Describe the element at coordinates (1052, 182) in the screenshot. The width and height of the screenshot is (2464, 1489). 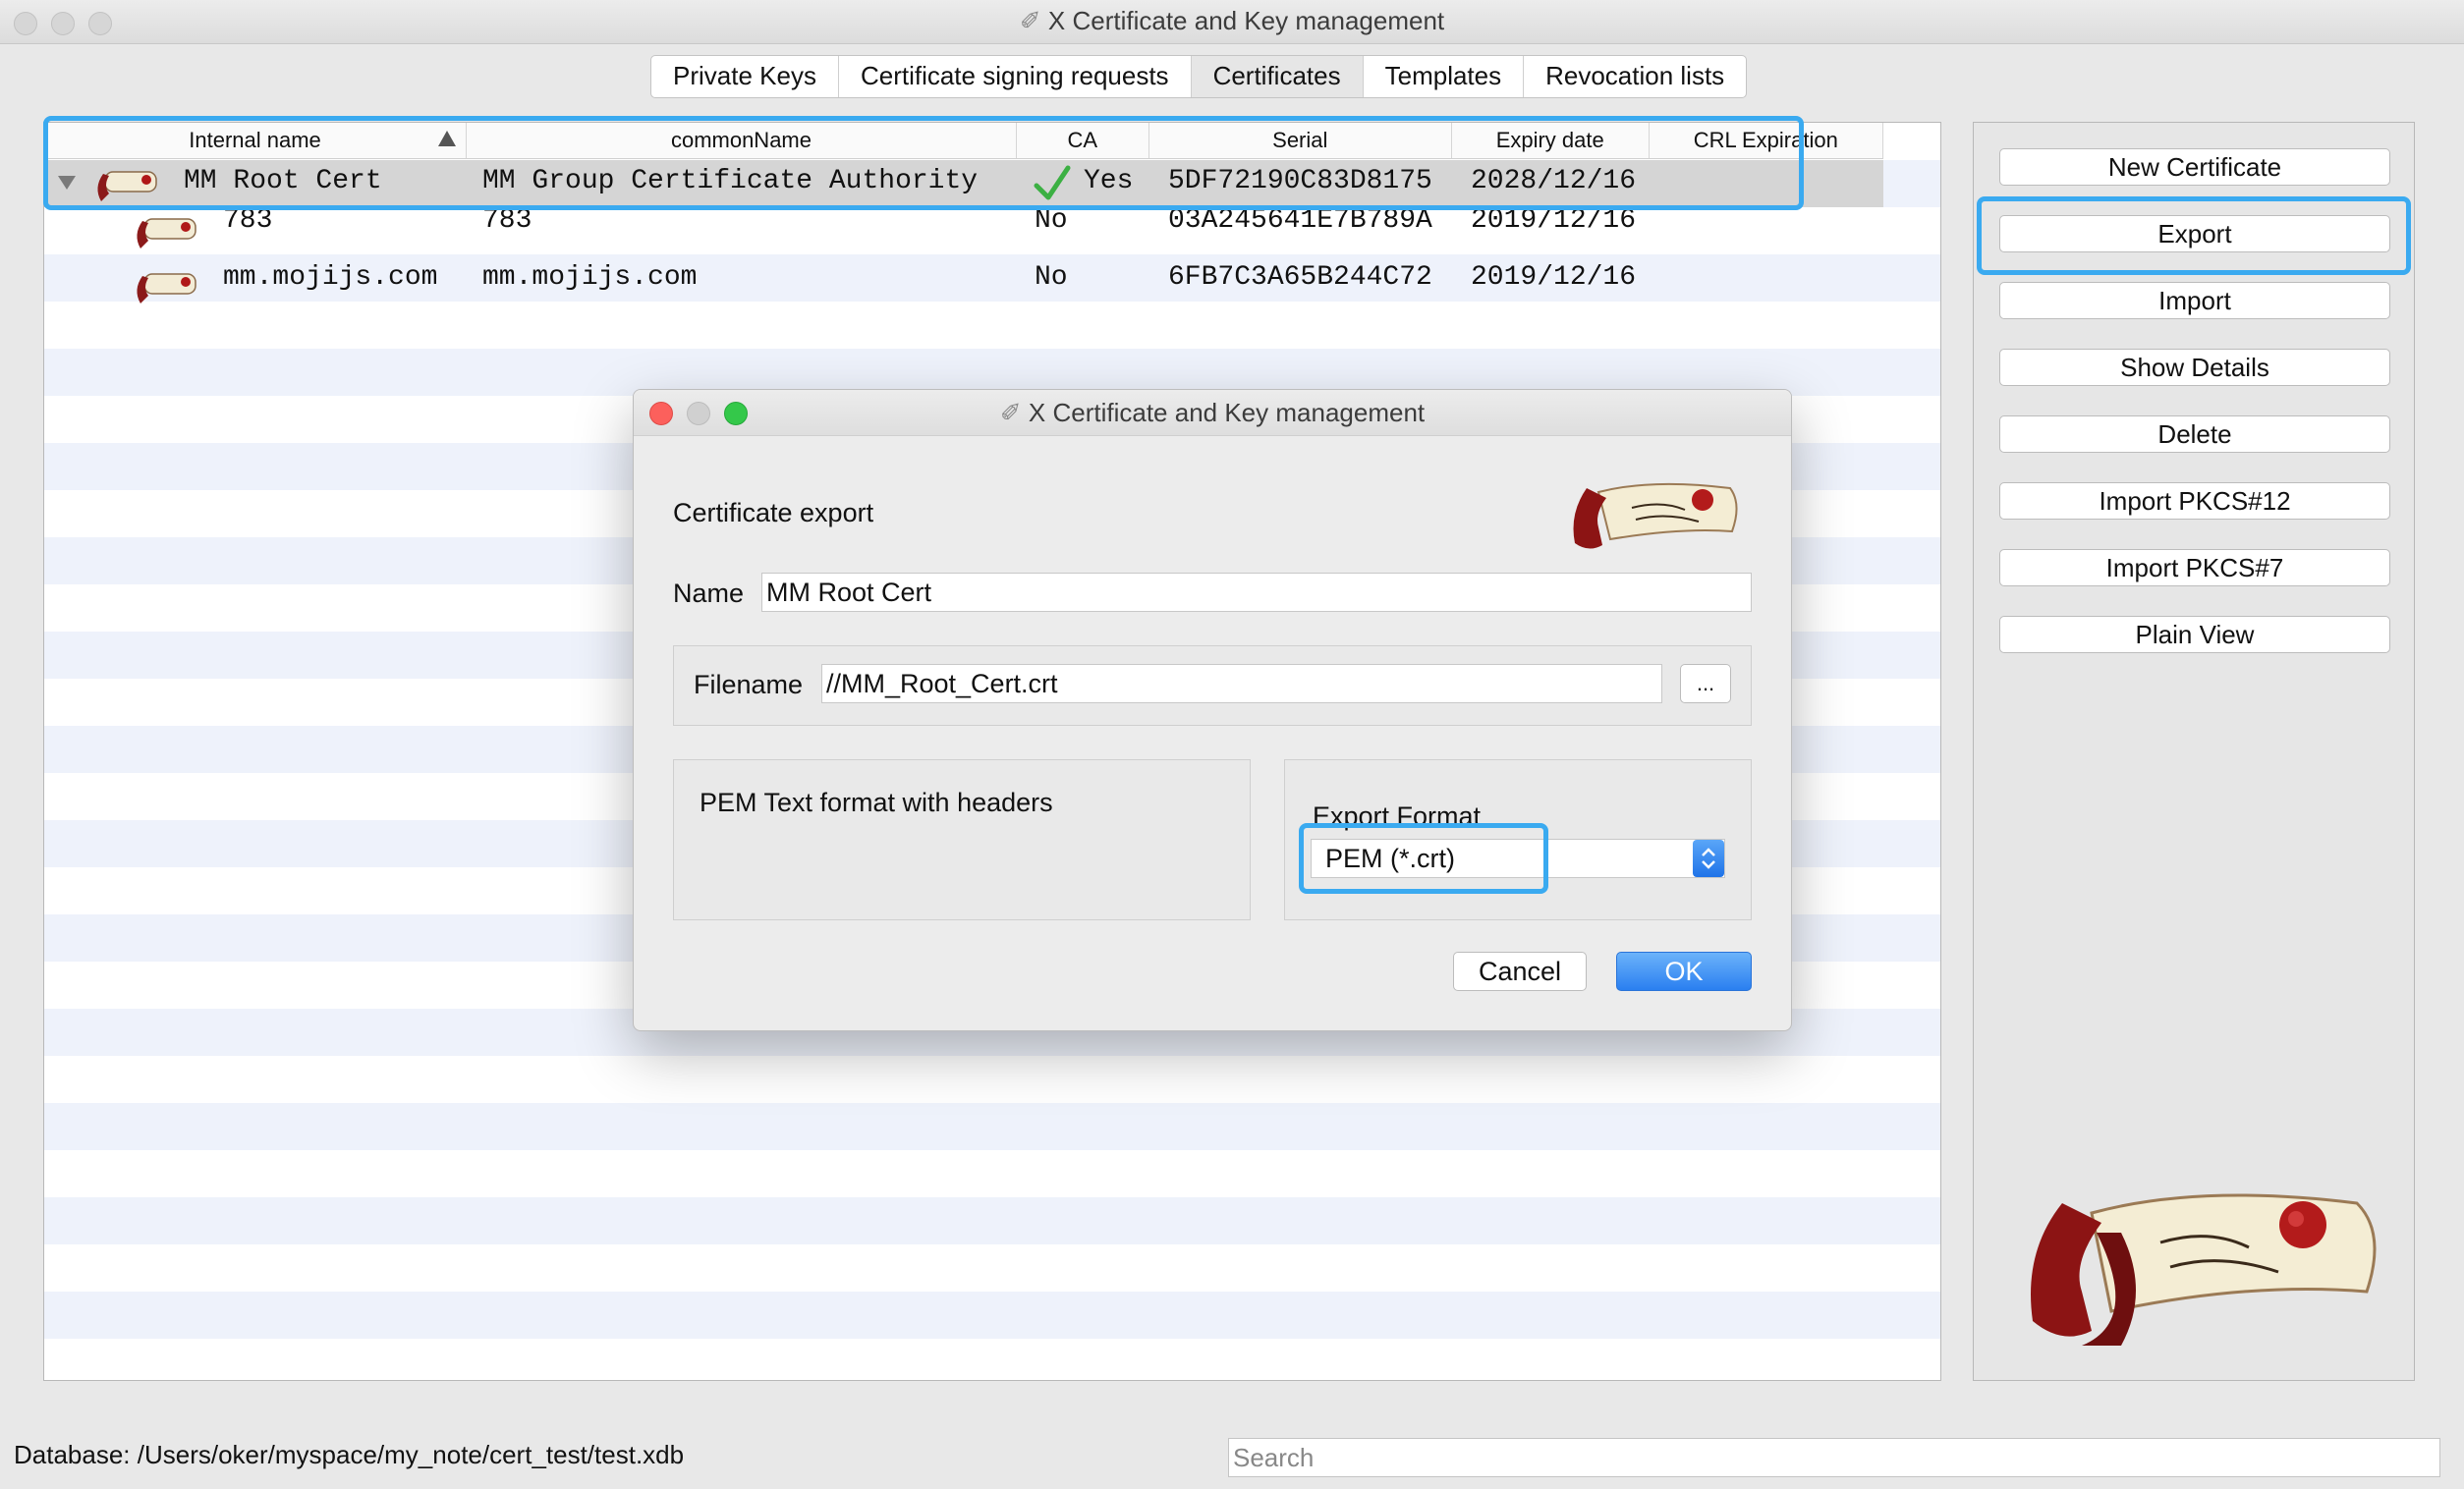
I see `checkmark-icon` at that location.